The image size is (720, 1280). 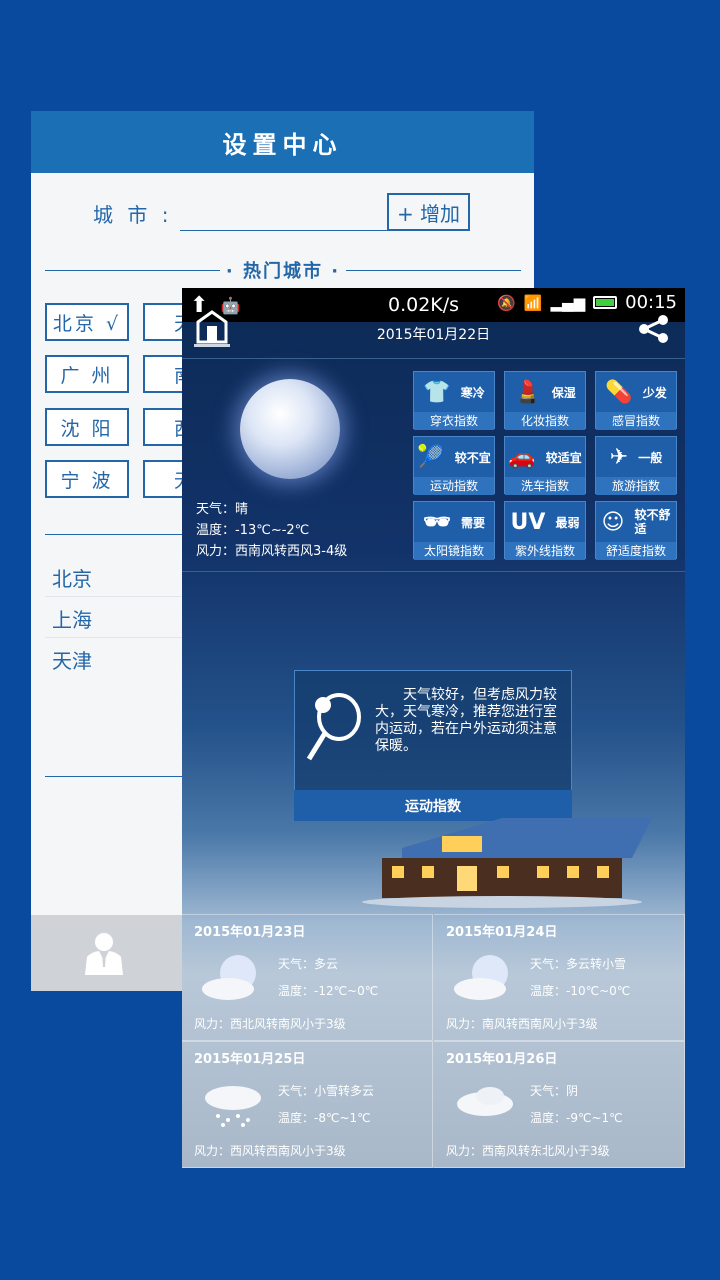 What do you see at coordinates (104, 953) in the screenshot?
I see `user-icon` at bounding box center [104, 953].